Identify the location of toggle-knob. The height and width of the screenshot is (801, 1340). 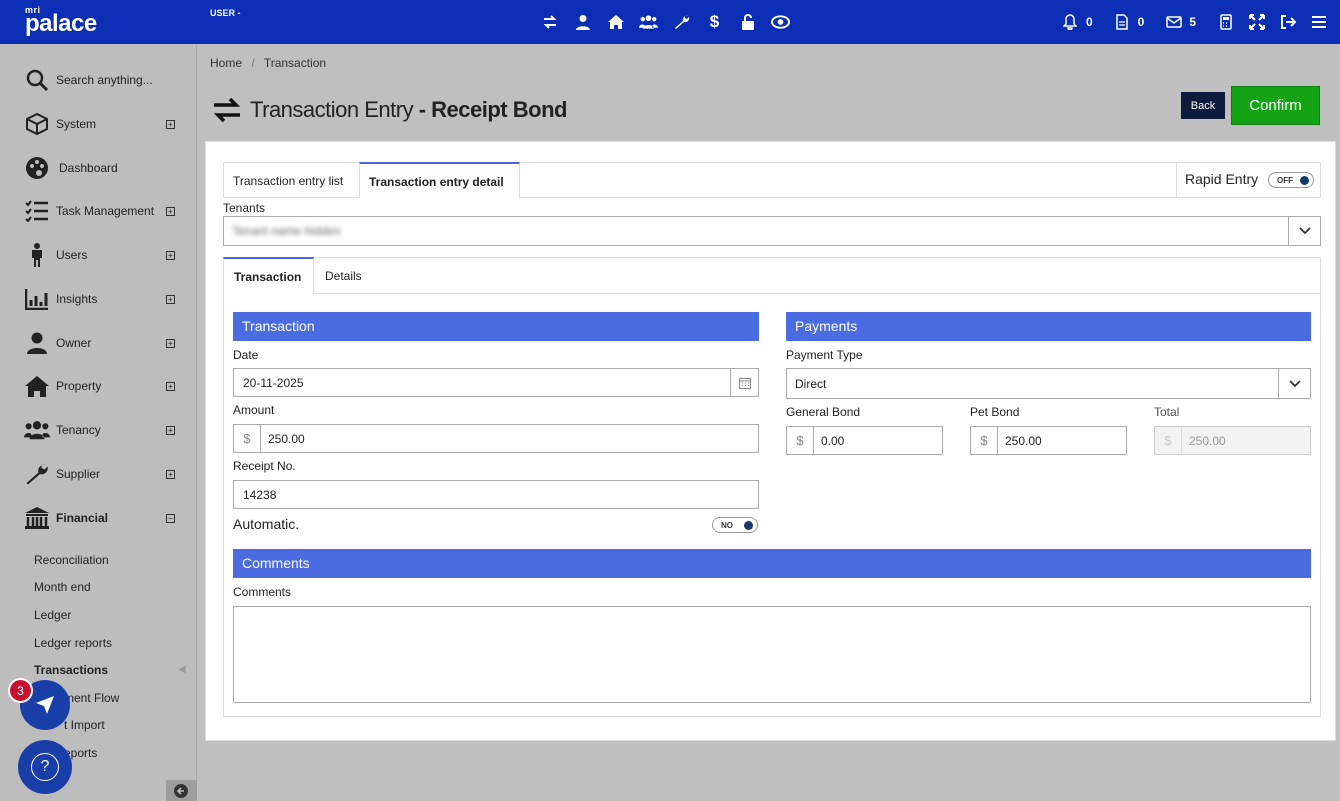
(748, 525).